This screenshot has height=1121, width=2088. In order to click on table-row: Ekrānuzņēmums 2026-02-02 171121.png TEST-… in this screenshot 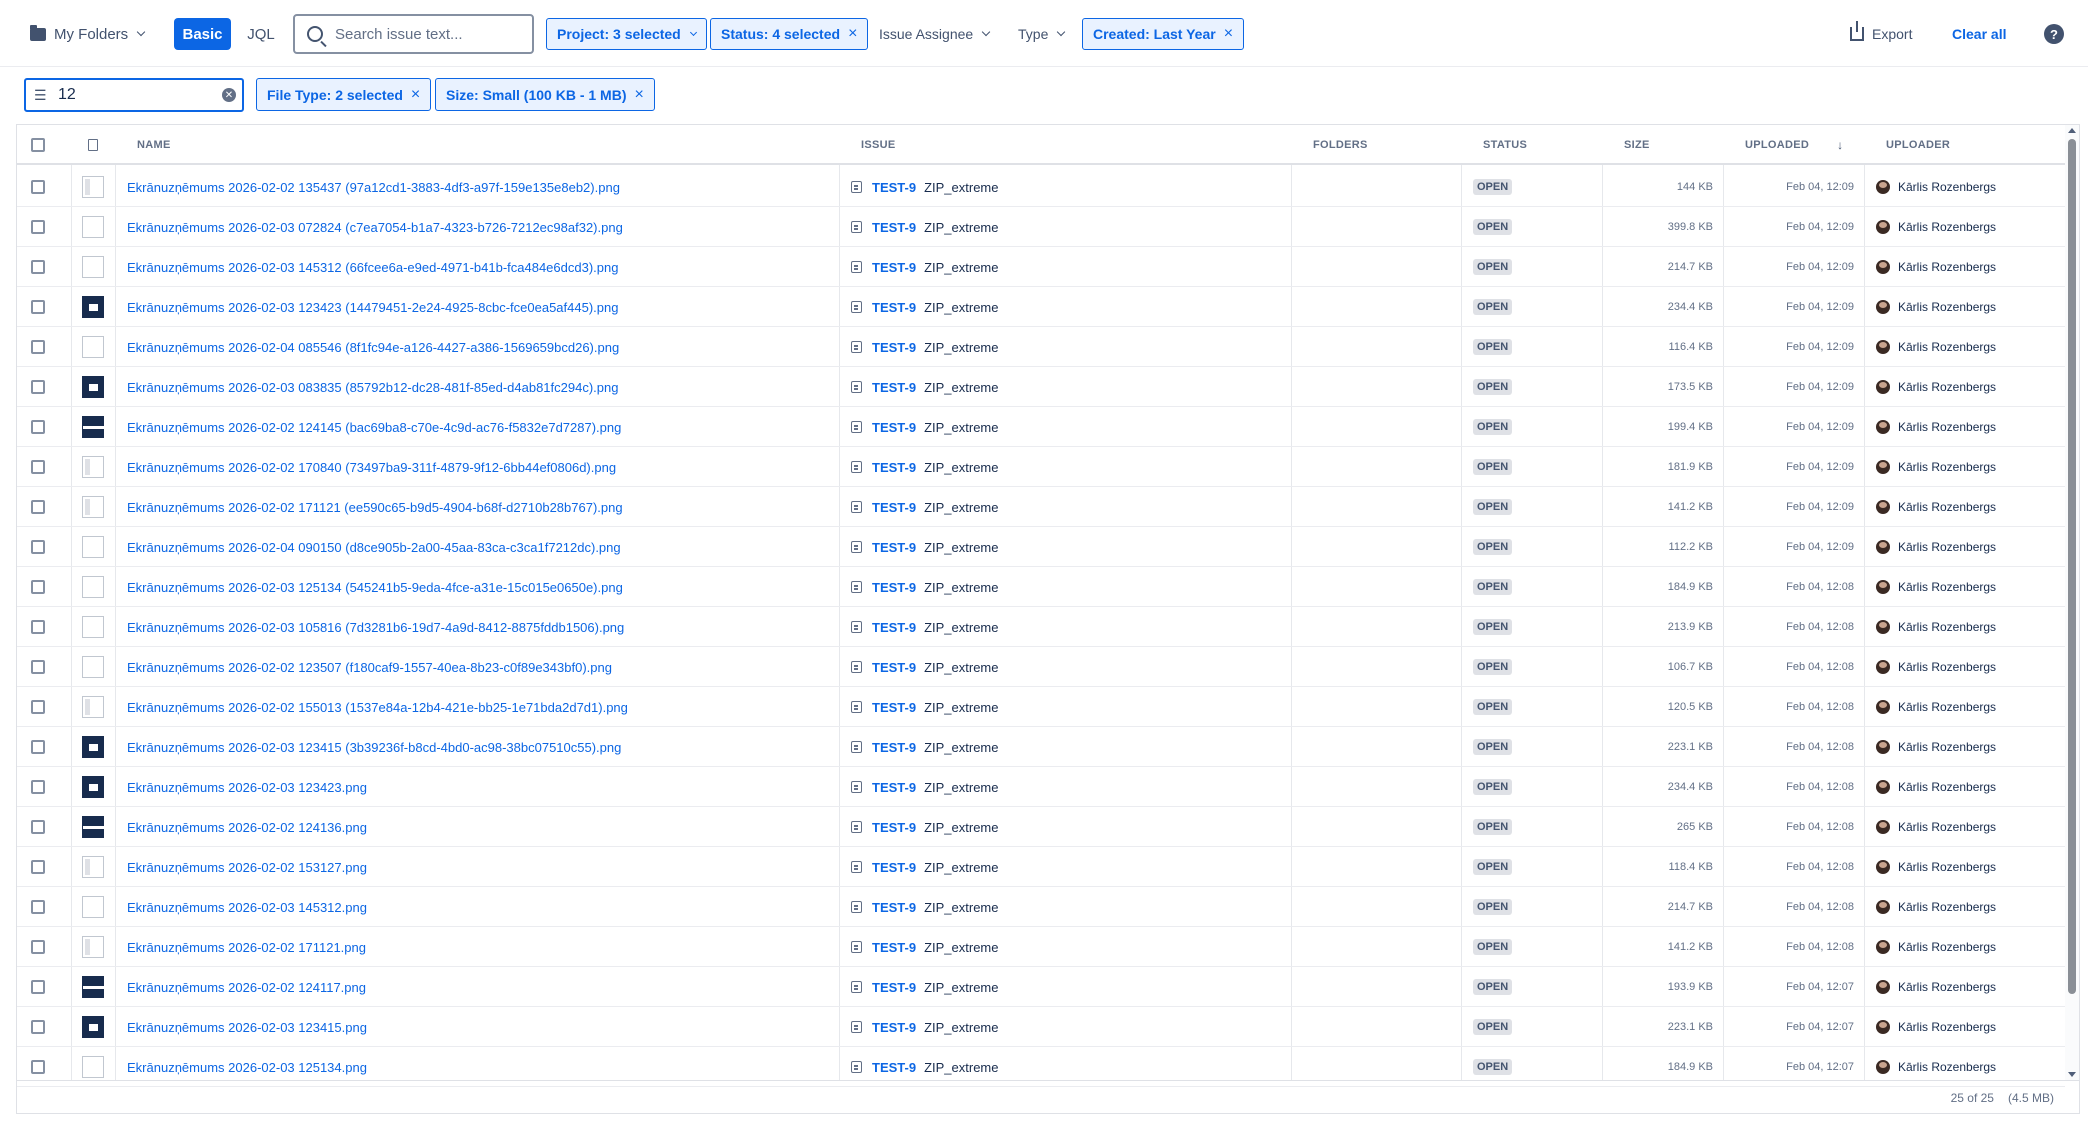, I will do `click(1041, 947)`.